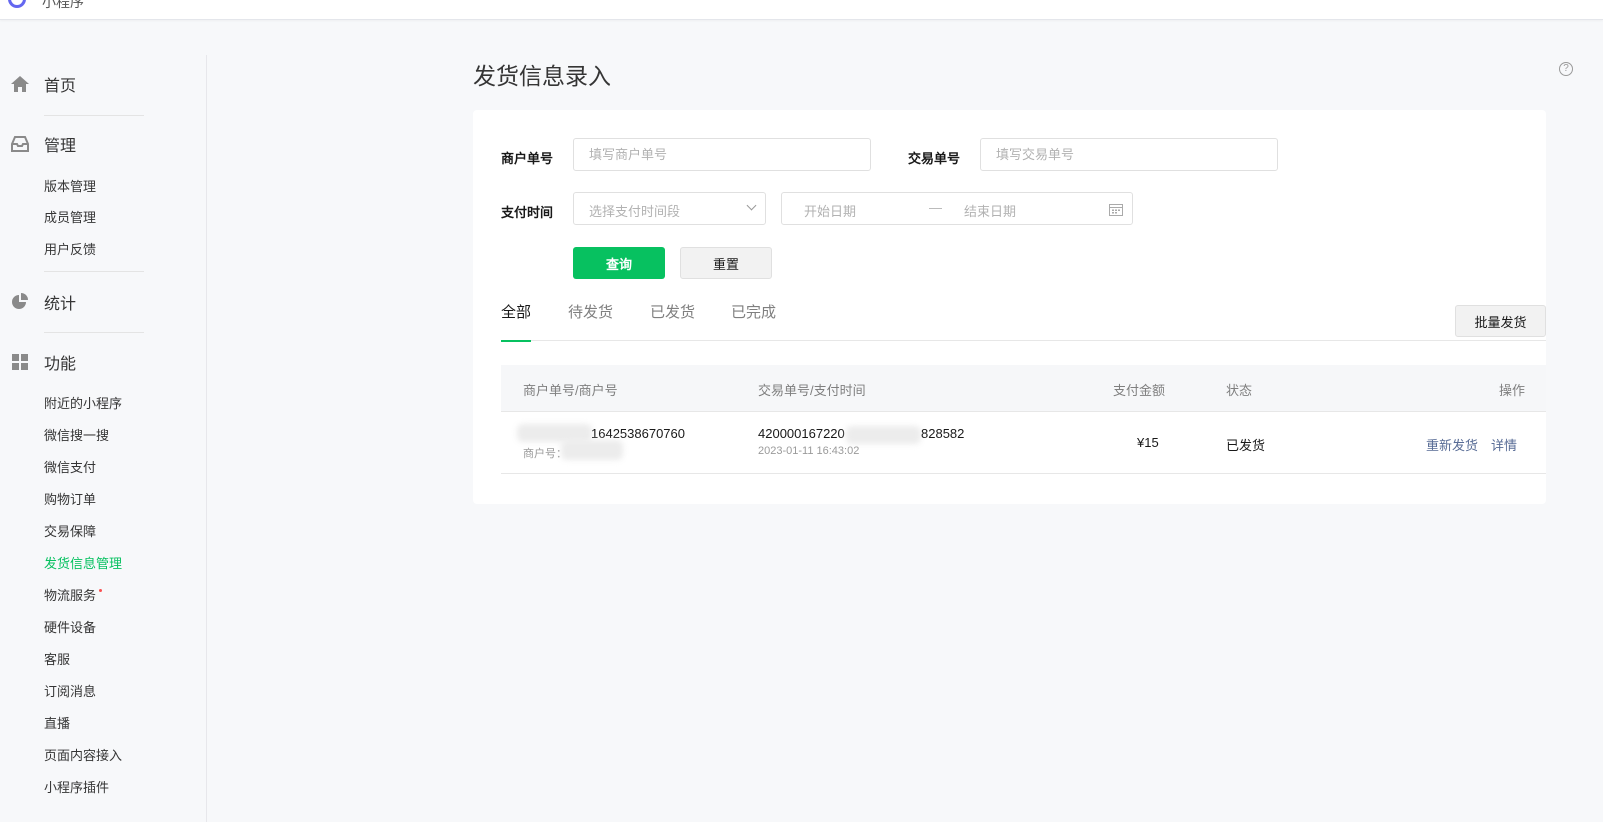 Image resolution: width=1603 pixels, height=822 pixels. What do you see at coordinates (1116, 209) in the screenshot?
I see `calendar-icon` at bounding box center [1116, 209].